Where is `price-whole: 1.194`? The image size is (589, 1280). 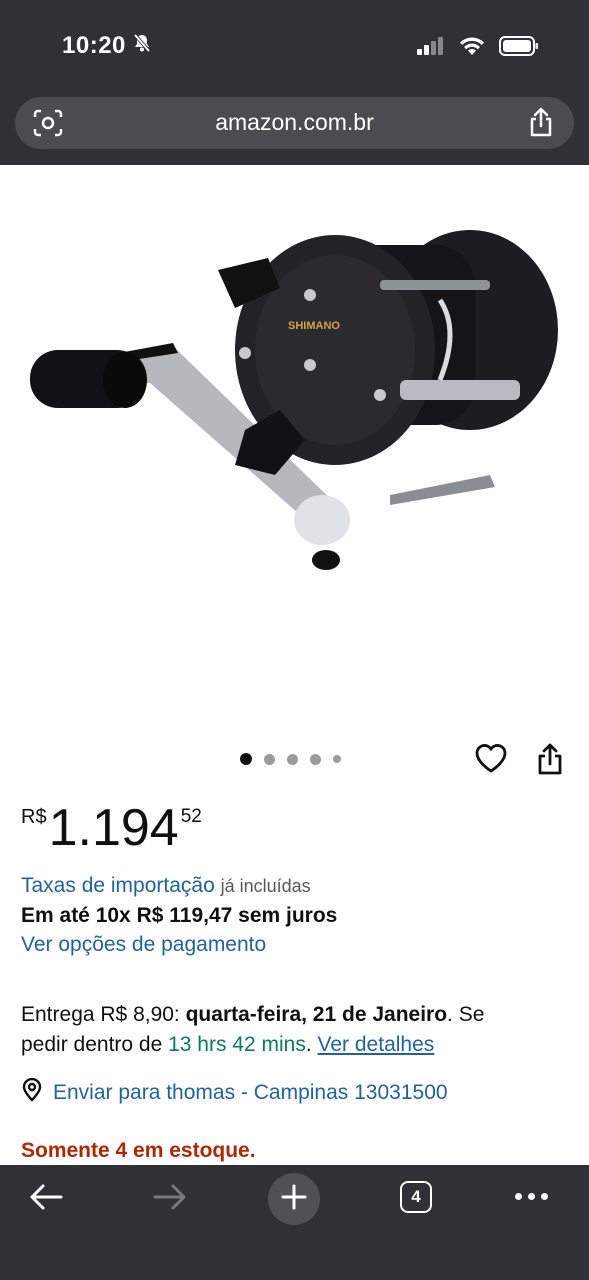
price-whole: 1.194 is located at coordinates (113, 828).